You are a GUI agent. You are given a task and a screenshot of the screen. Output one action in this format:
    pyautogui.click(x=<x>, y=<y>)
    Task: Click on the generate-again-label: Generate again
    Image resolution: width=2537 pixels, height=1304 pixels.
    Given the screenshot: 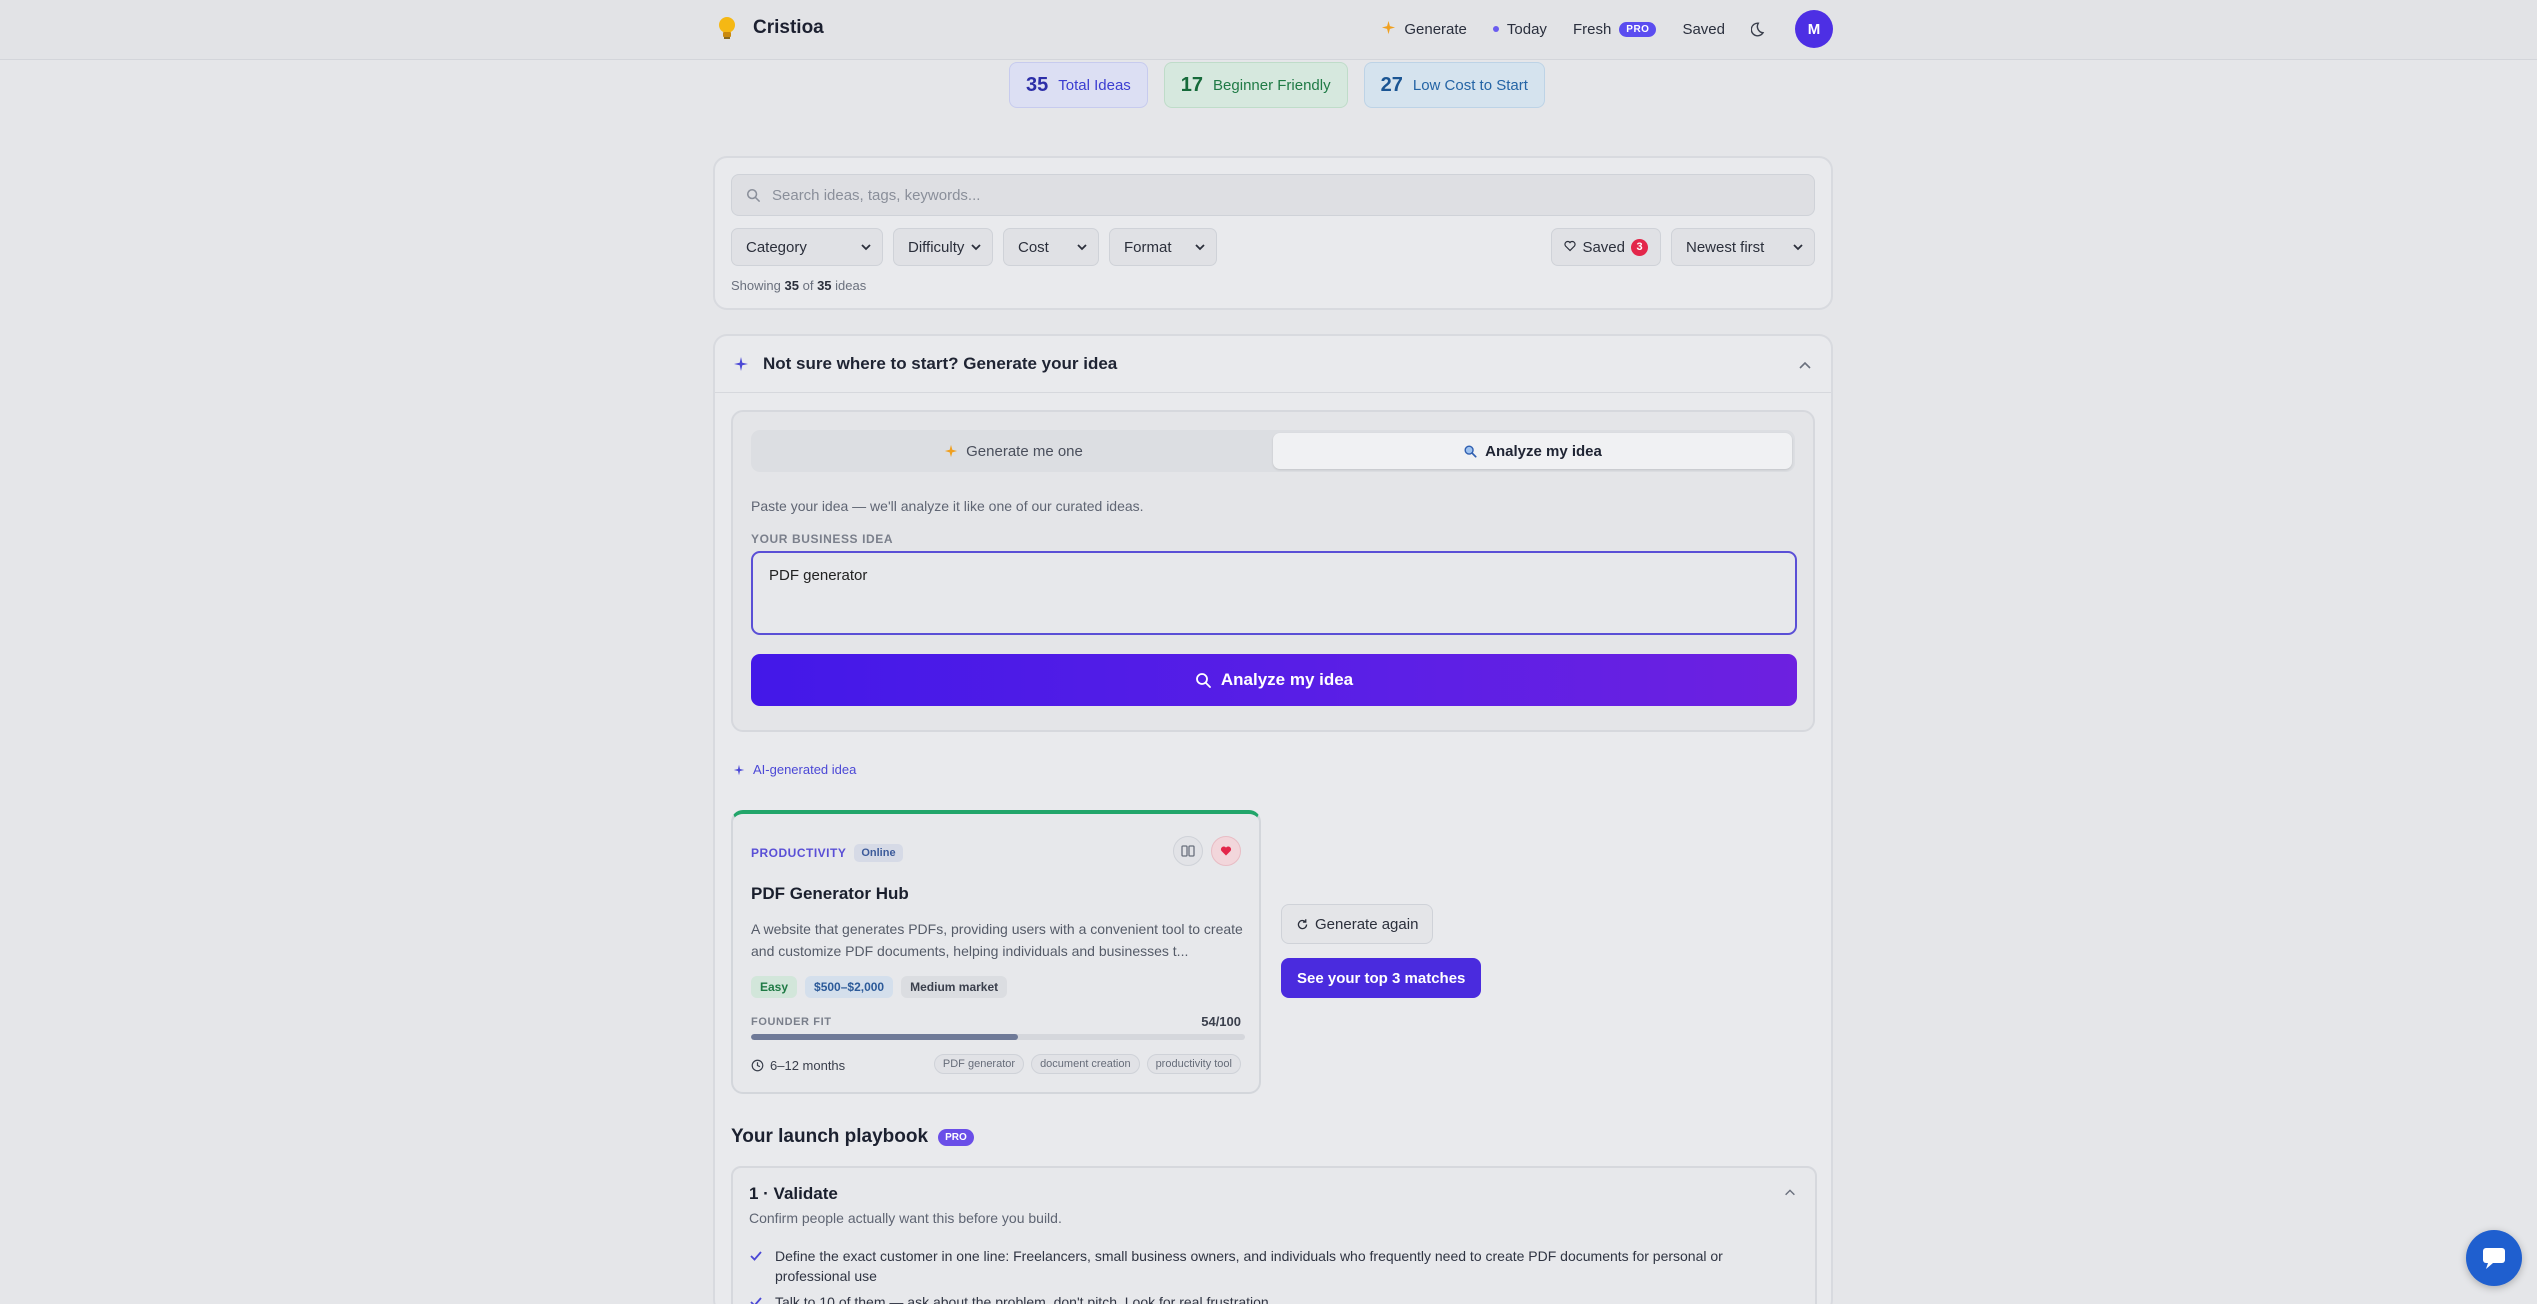 What is the action you would take?
    pyautogui.click(x=1367, y=924)
    